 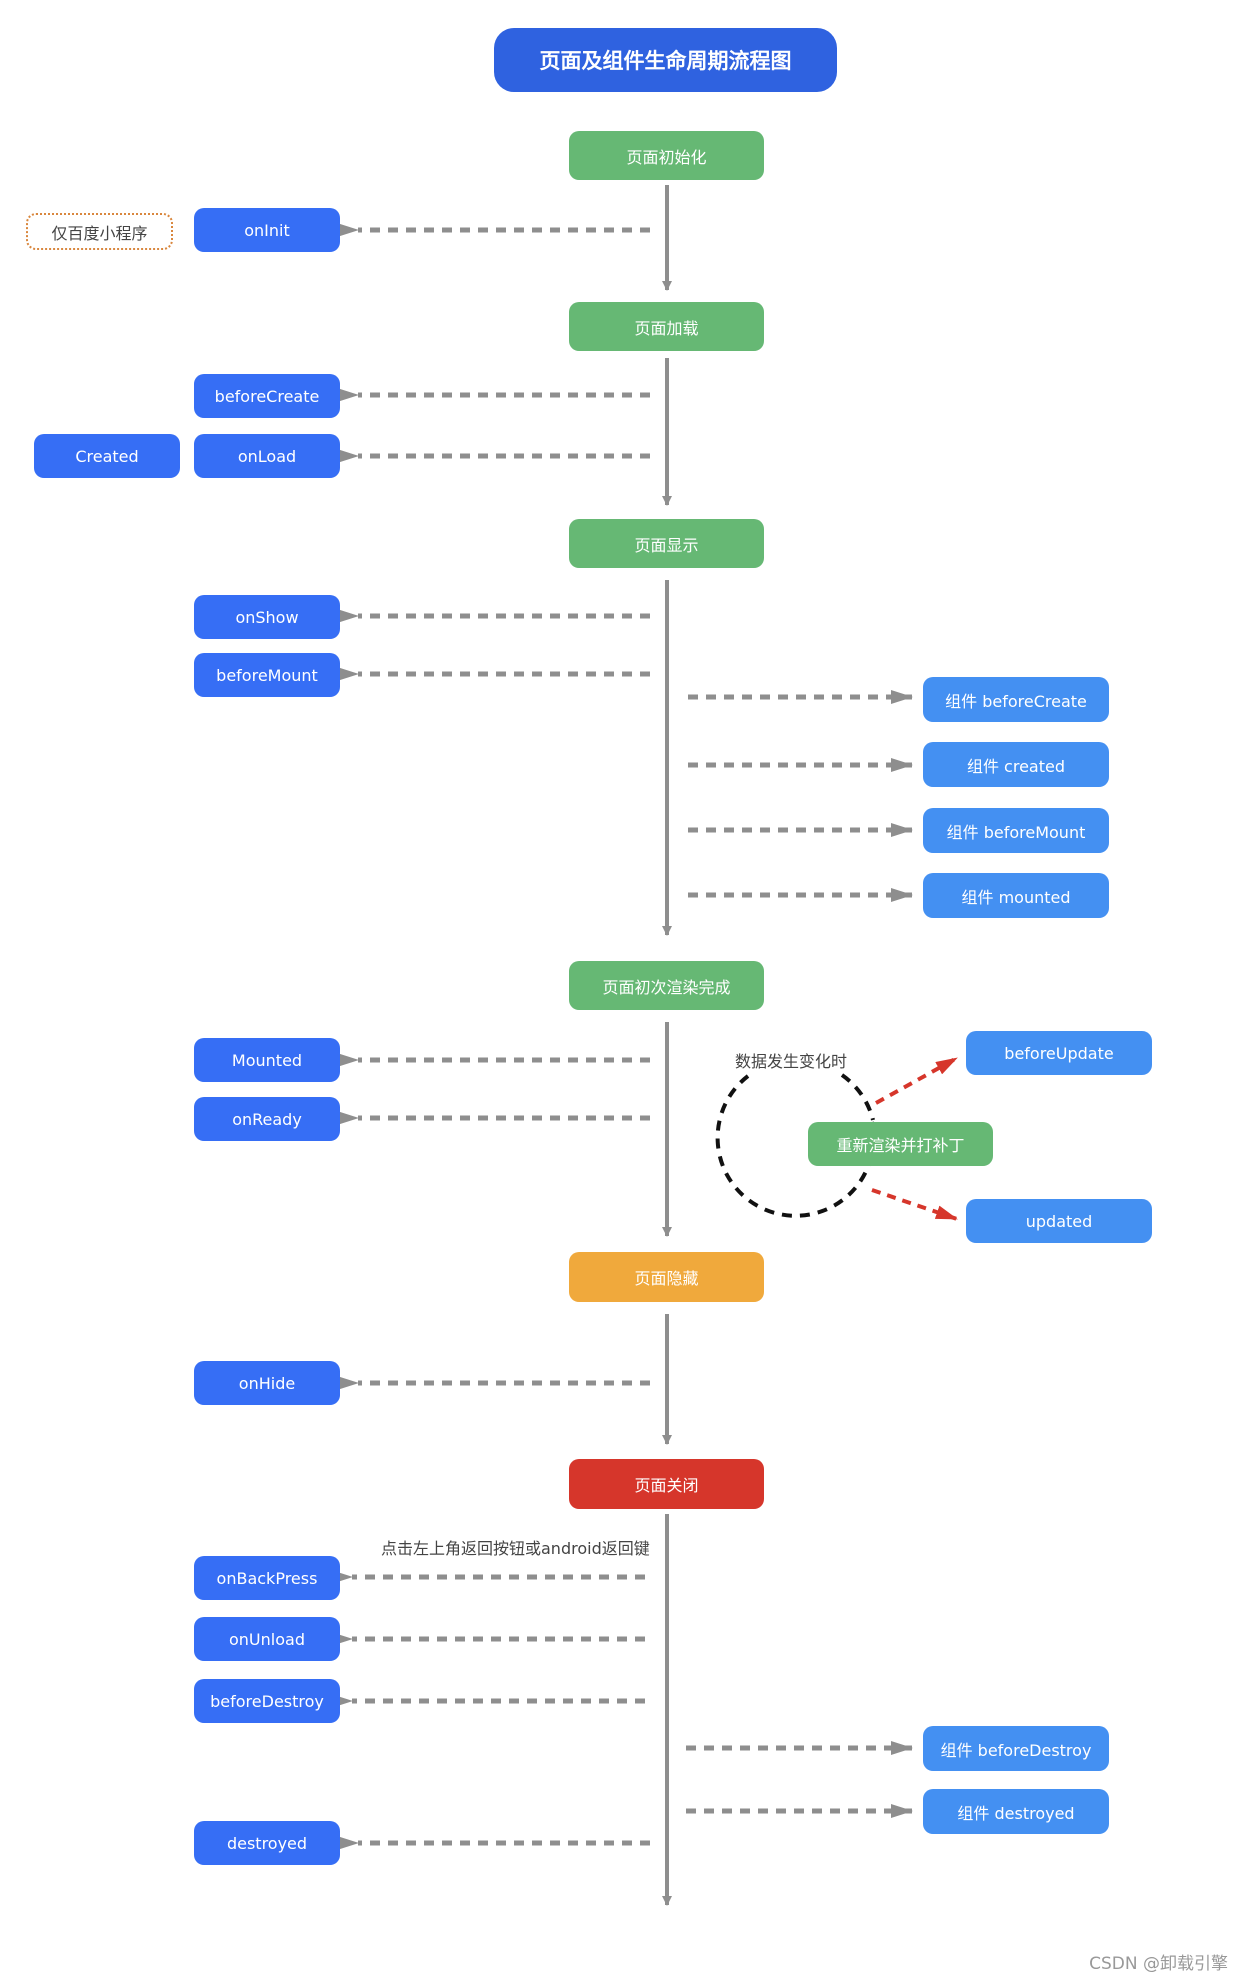 What do you see at coordinates (666, 543) in the screenshot?
I see `stage-show: 页面显示` at bounding box center [666, 543].